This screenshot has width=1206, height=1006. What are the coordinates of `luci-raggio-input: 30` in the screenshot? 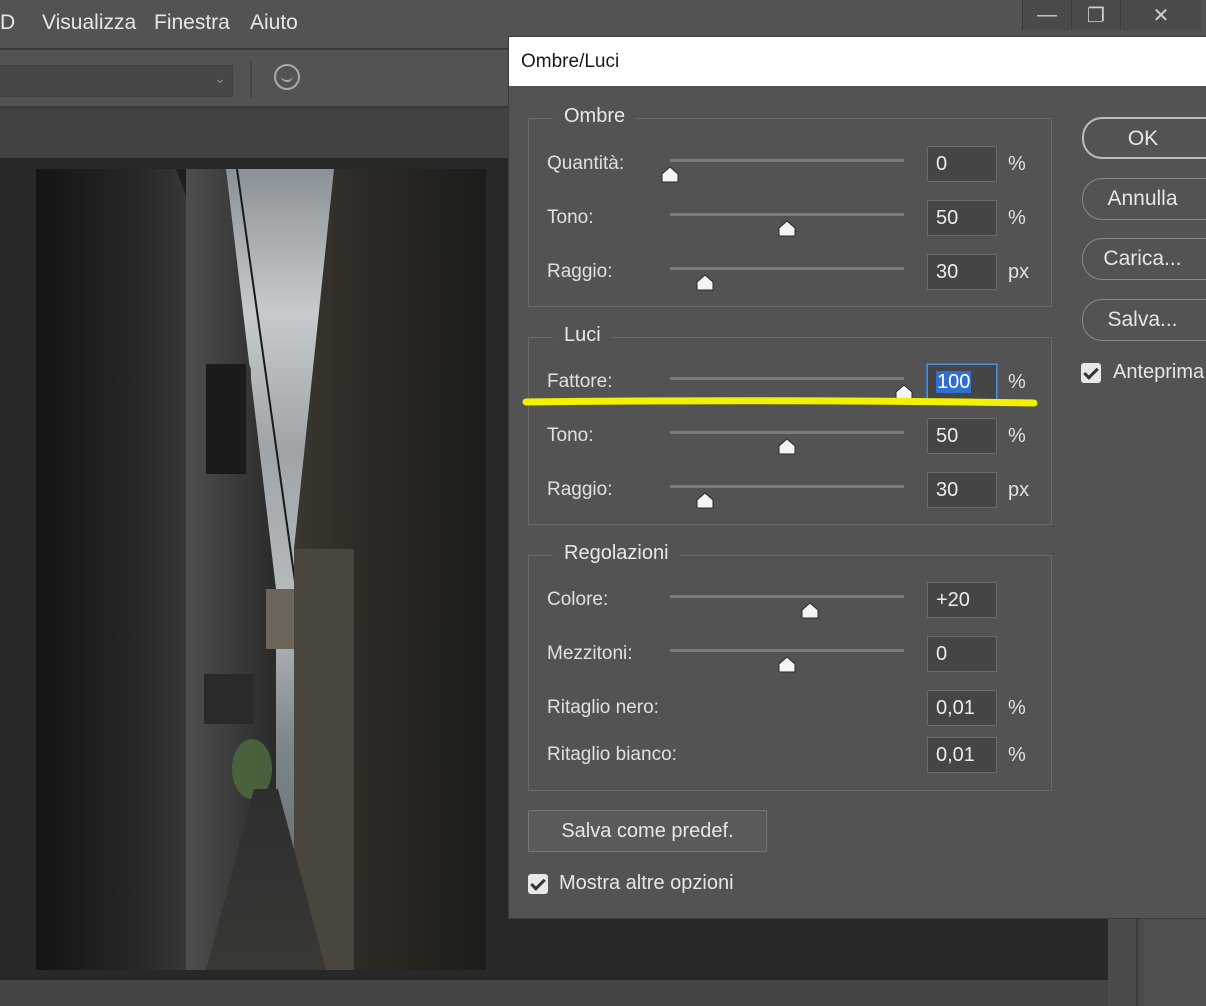 It's located at (962, 490).